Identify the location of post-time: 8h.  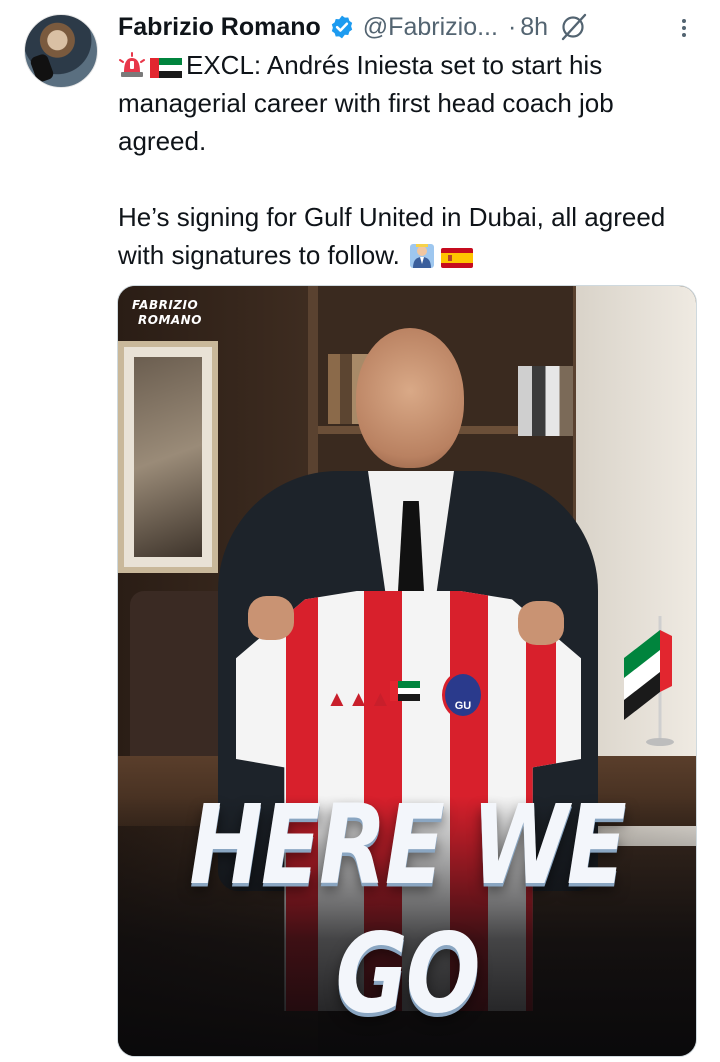
(534, 27).